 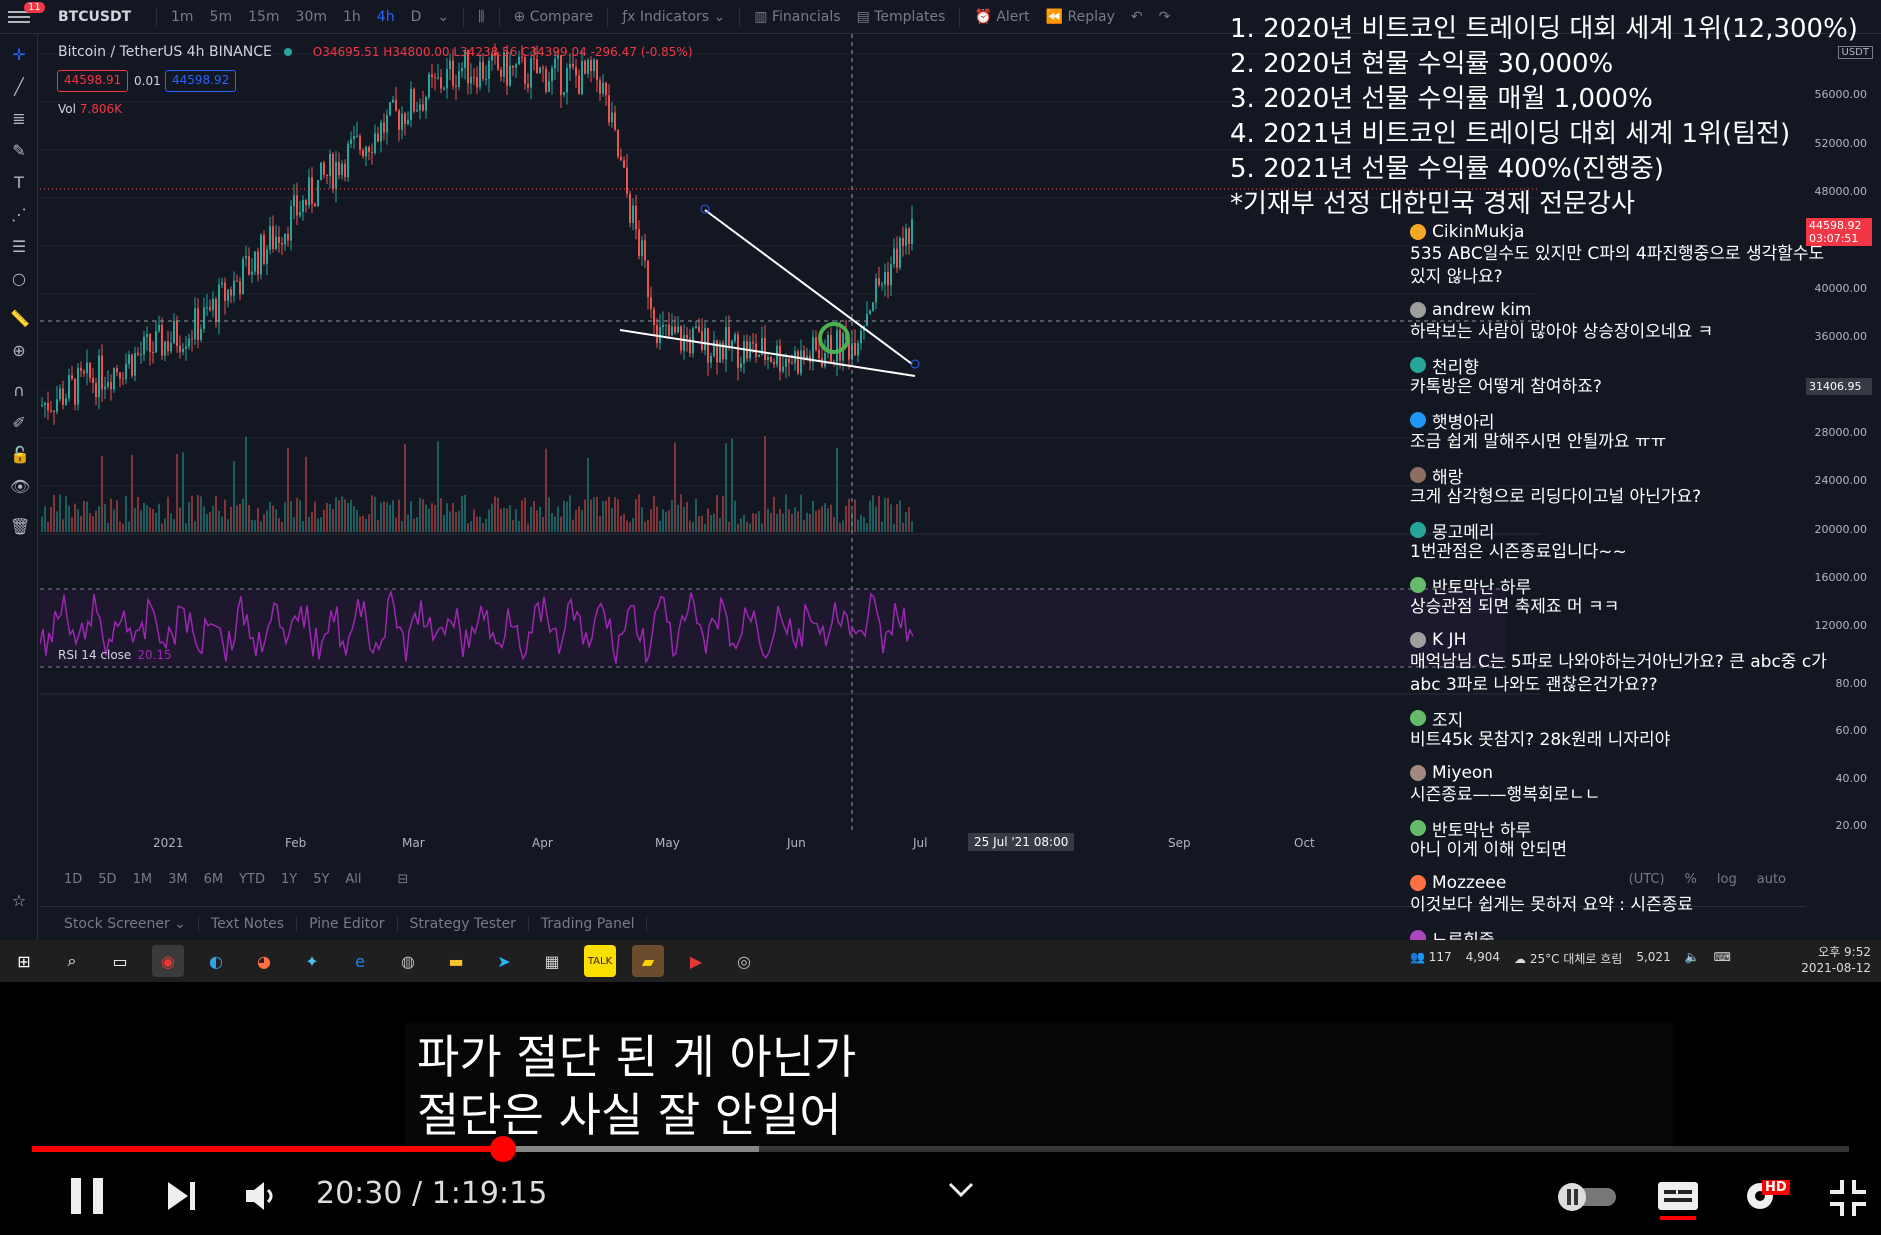 What do you see at coordinates (552, 961) in the screenshot?
I see `calculator-icon: ▦` at bounding box center [552, 961].